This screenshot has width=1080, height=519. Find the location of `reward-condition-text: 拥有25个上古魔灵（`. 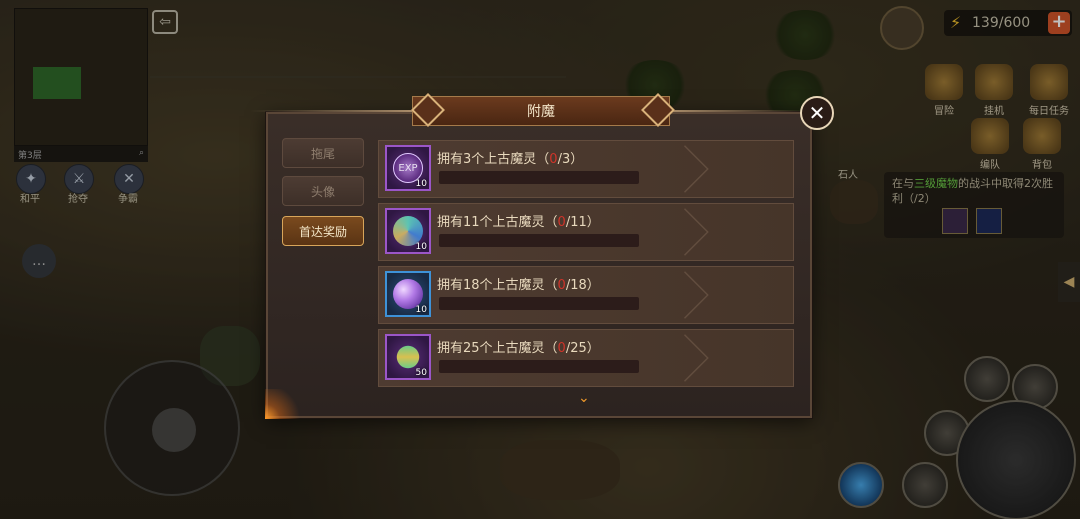

reward-condition-text: 拥有25个上古魔灵（ is located at coordinates (497, 348).